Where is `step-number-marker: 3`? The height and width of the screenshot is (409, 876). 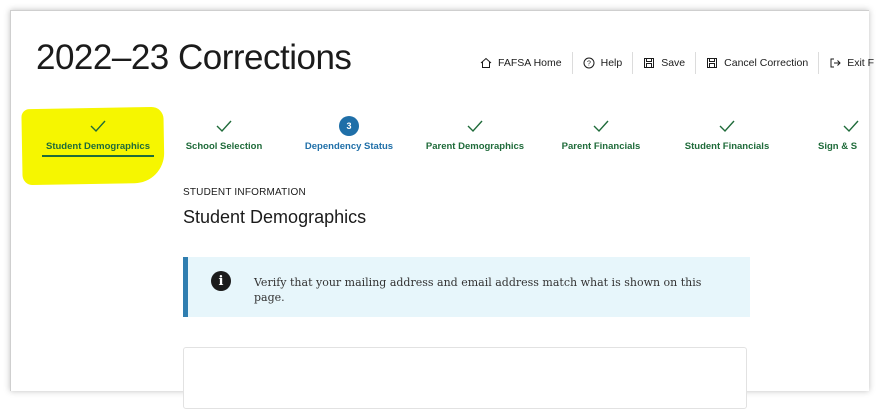 step-number-marker: 3 is located at coordinates (349, 126).